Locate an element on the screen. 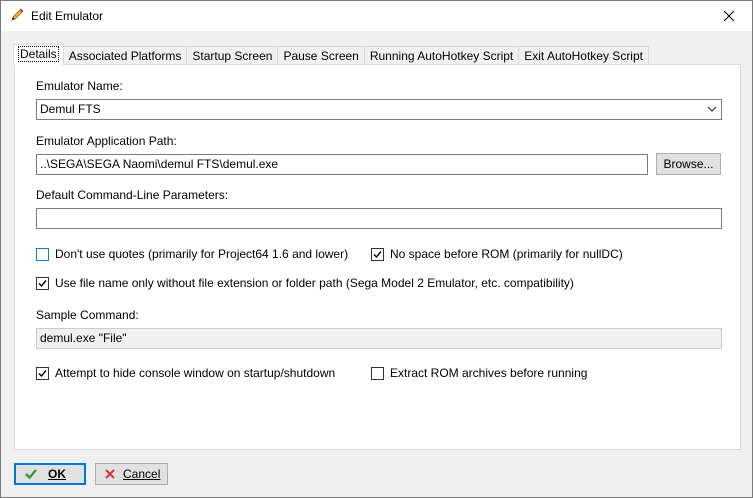 The image size is (753, 498). tab-associated-platforms: Associated Platforms is located at coordinates (125, 55).